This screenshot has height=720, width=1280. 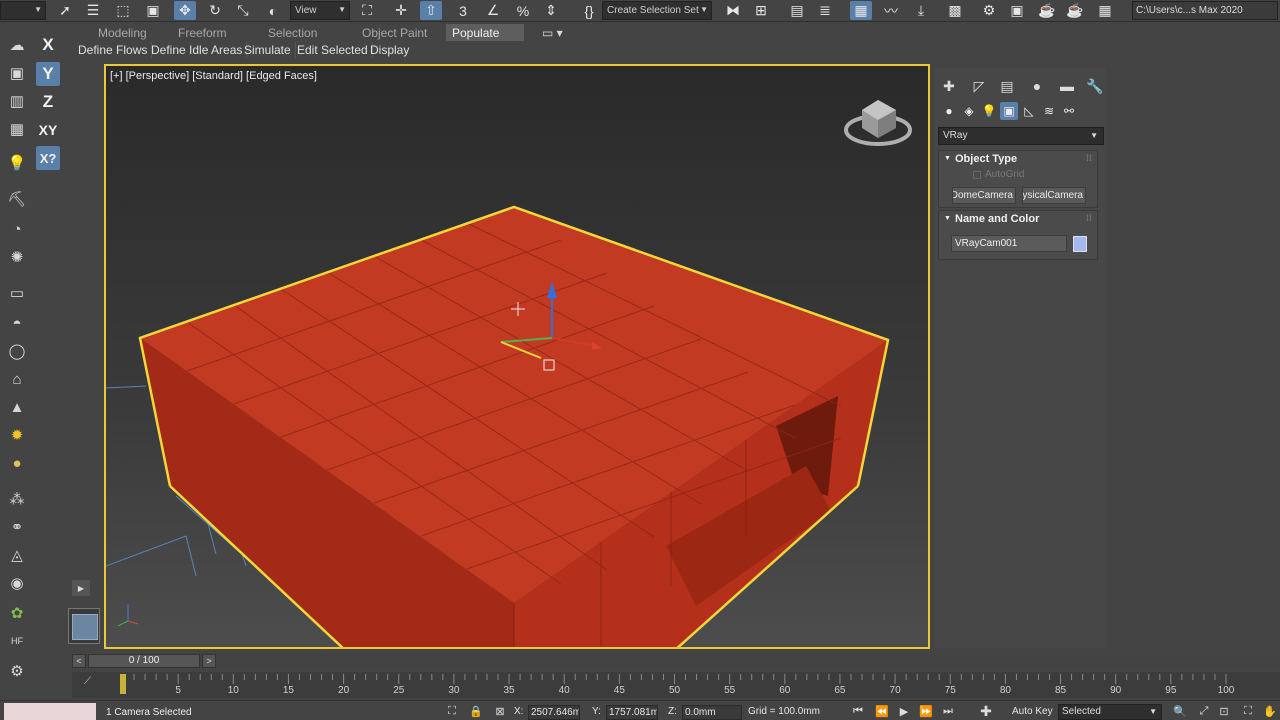 What do you see at coordinates (523, 10) in the screenshot?
I see `percent-snap-icon: %` at bounding box center [523, 10].